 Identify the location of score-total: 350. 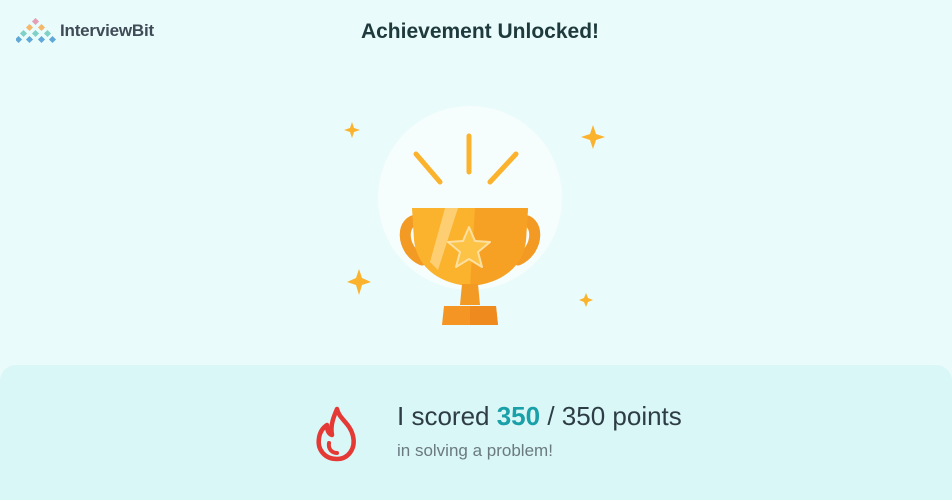
(583, 416).